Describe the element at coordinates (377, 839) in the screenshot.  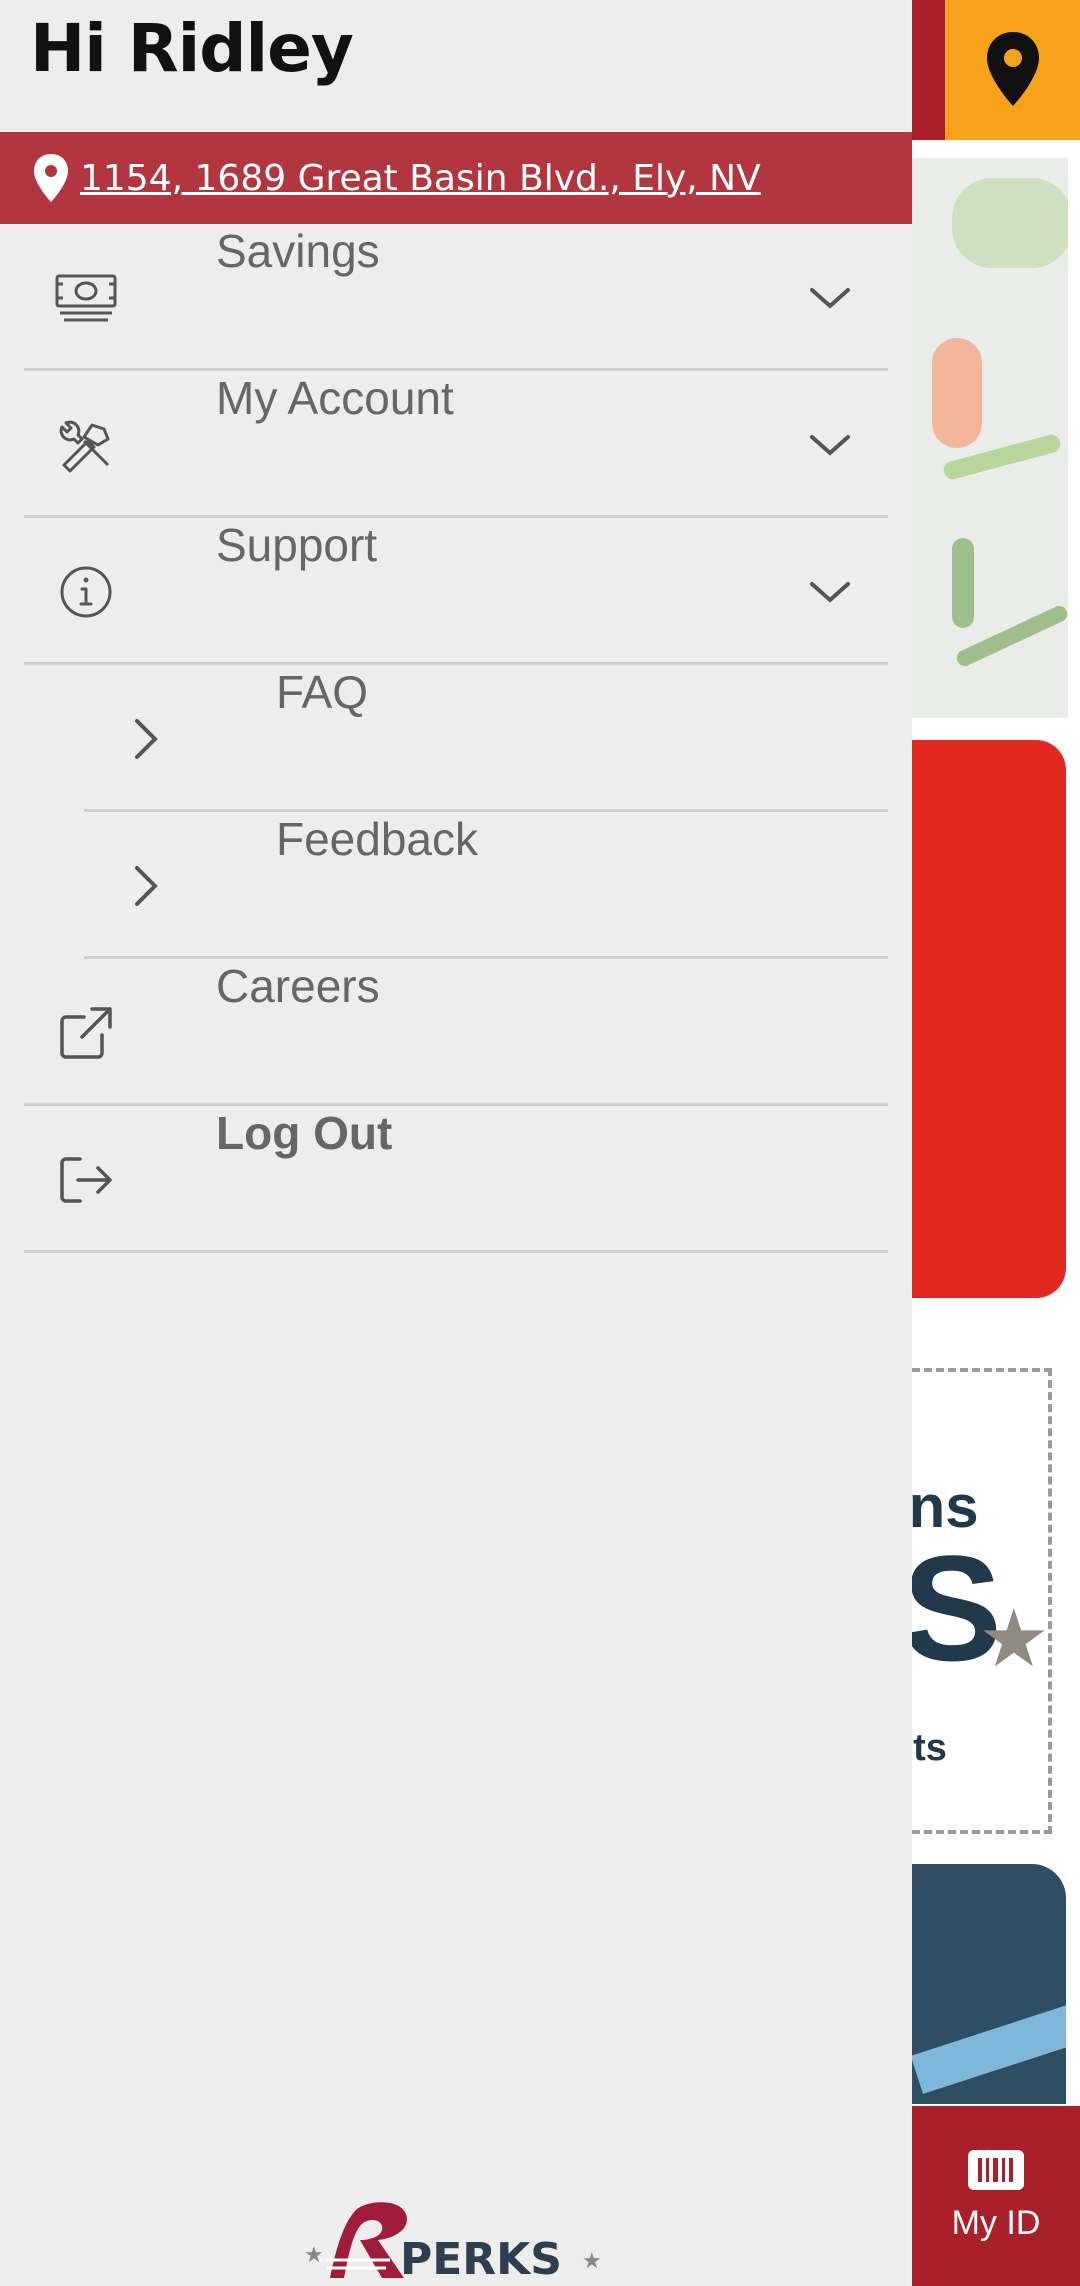
I see `submenu-item-label: Feedback` at that location.